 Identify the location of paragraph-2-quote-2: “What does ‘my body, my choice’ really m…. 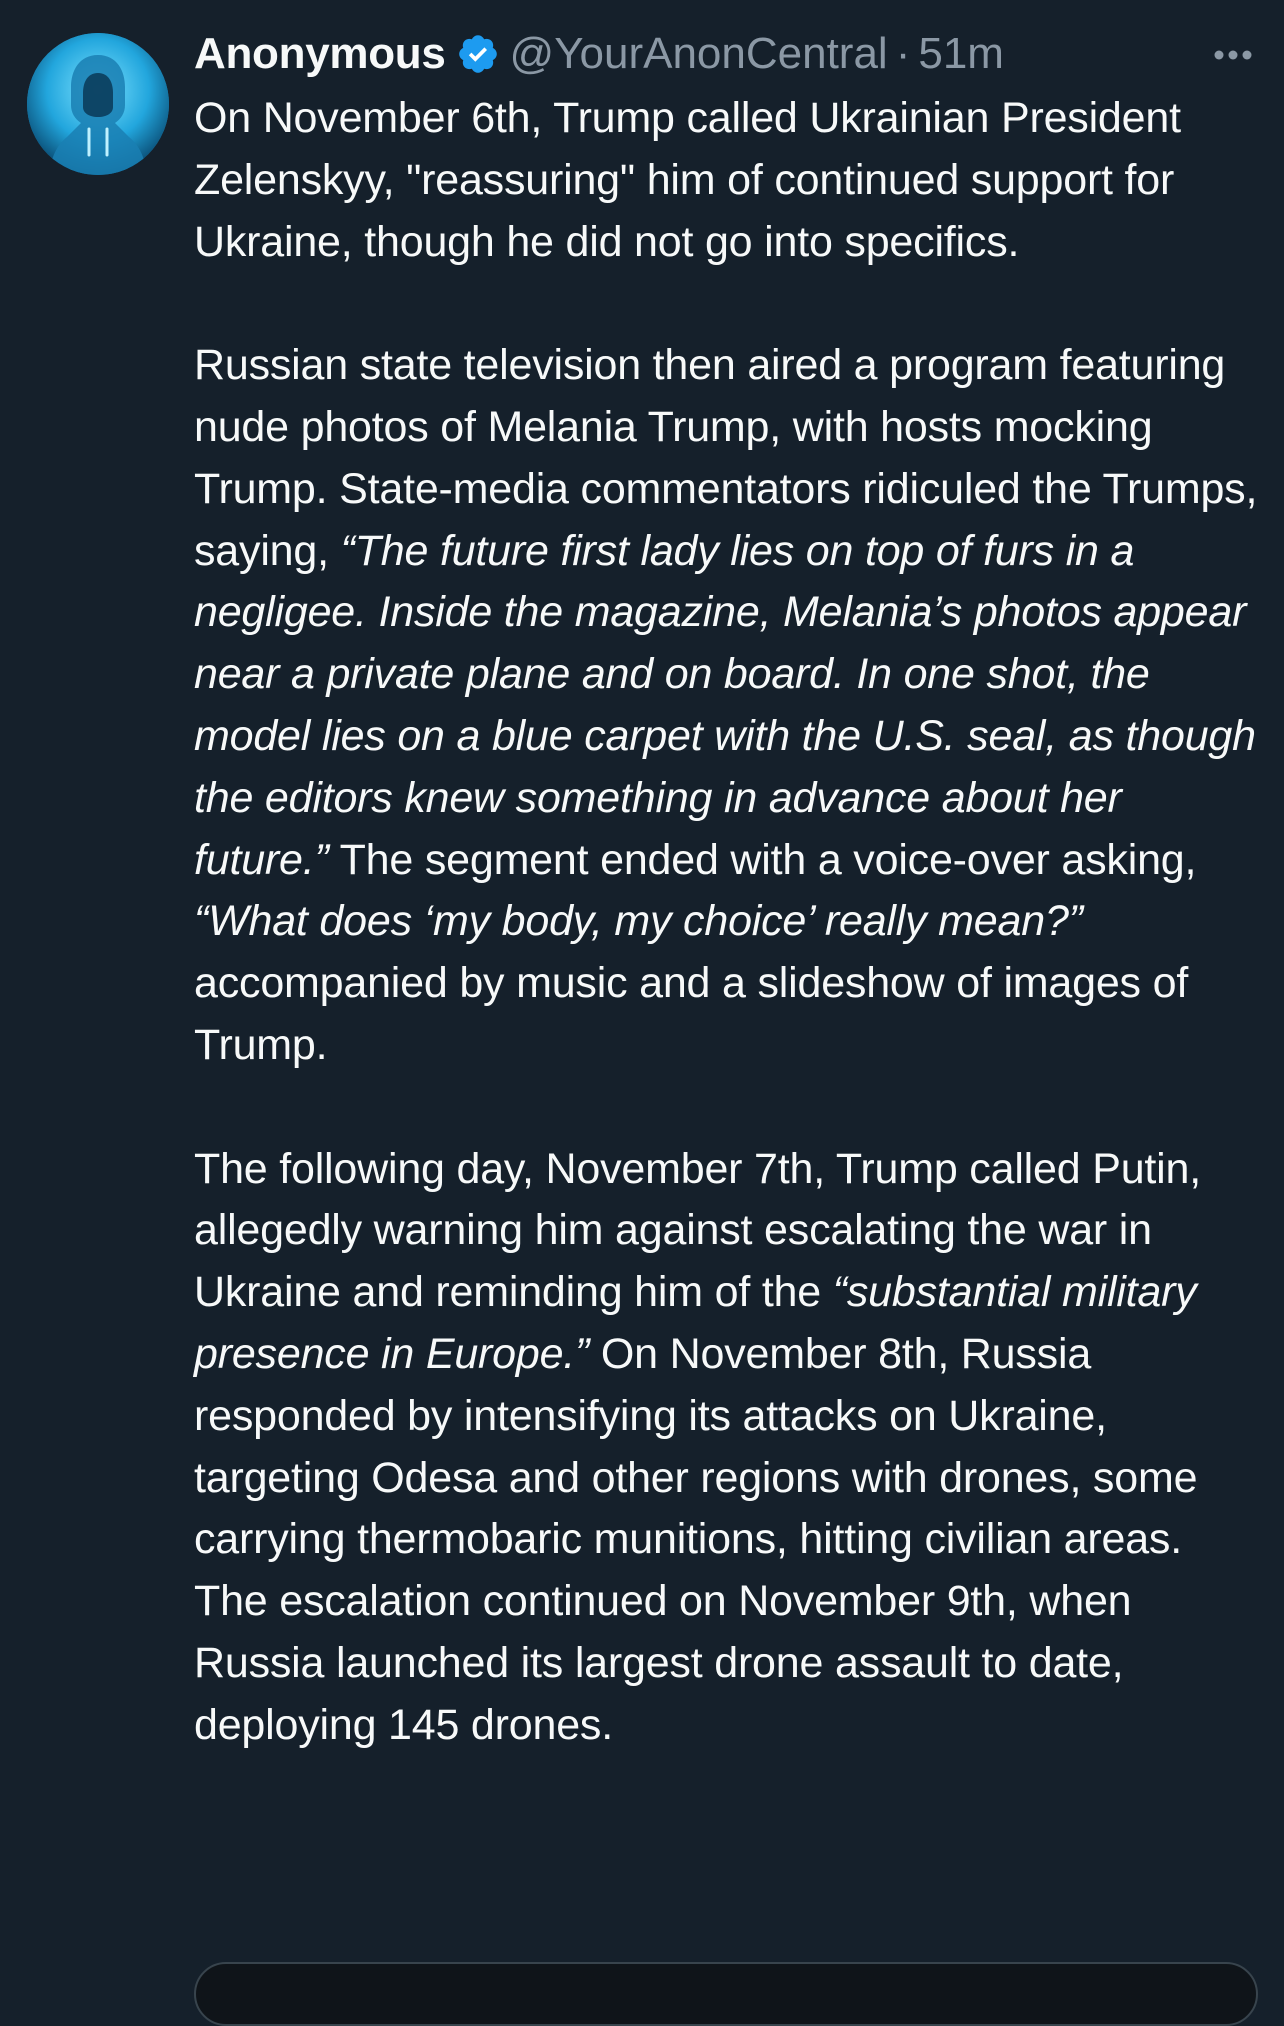
(638, 921).